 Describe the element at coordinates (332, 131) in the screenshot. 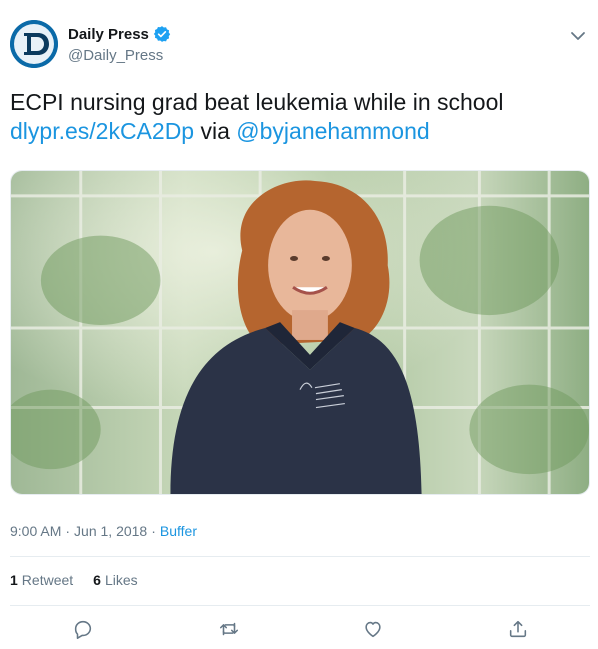

I see `mention-link: @byjanehammond` at that location.